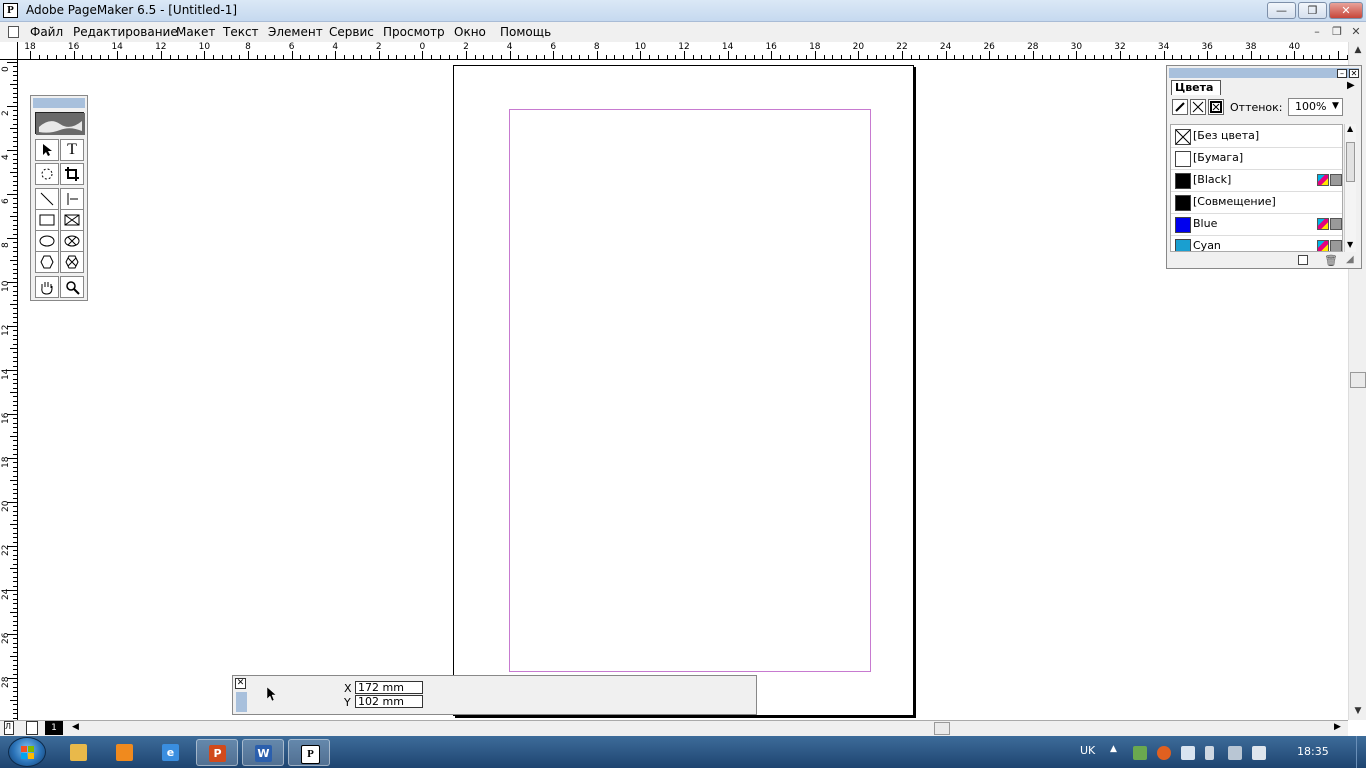 The width and height of the screenshot is (1366, 771). I want to click on crop-tool-icon, so click(72, 174).